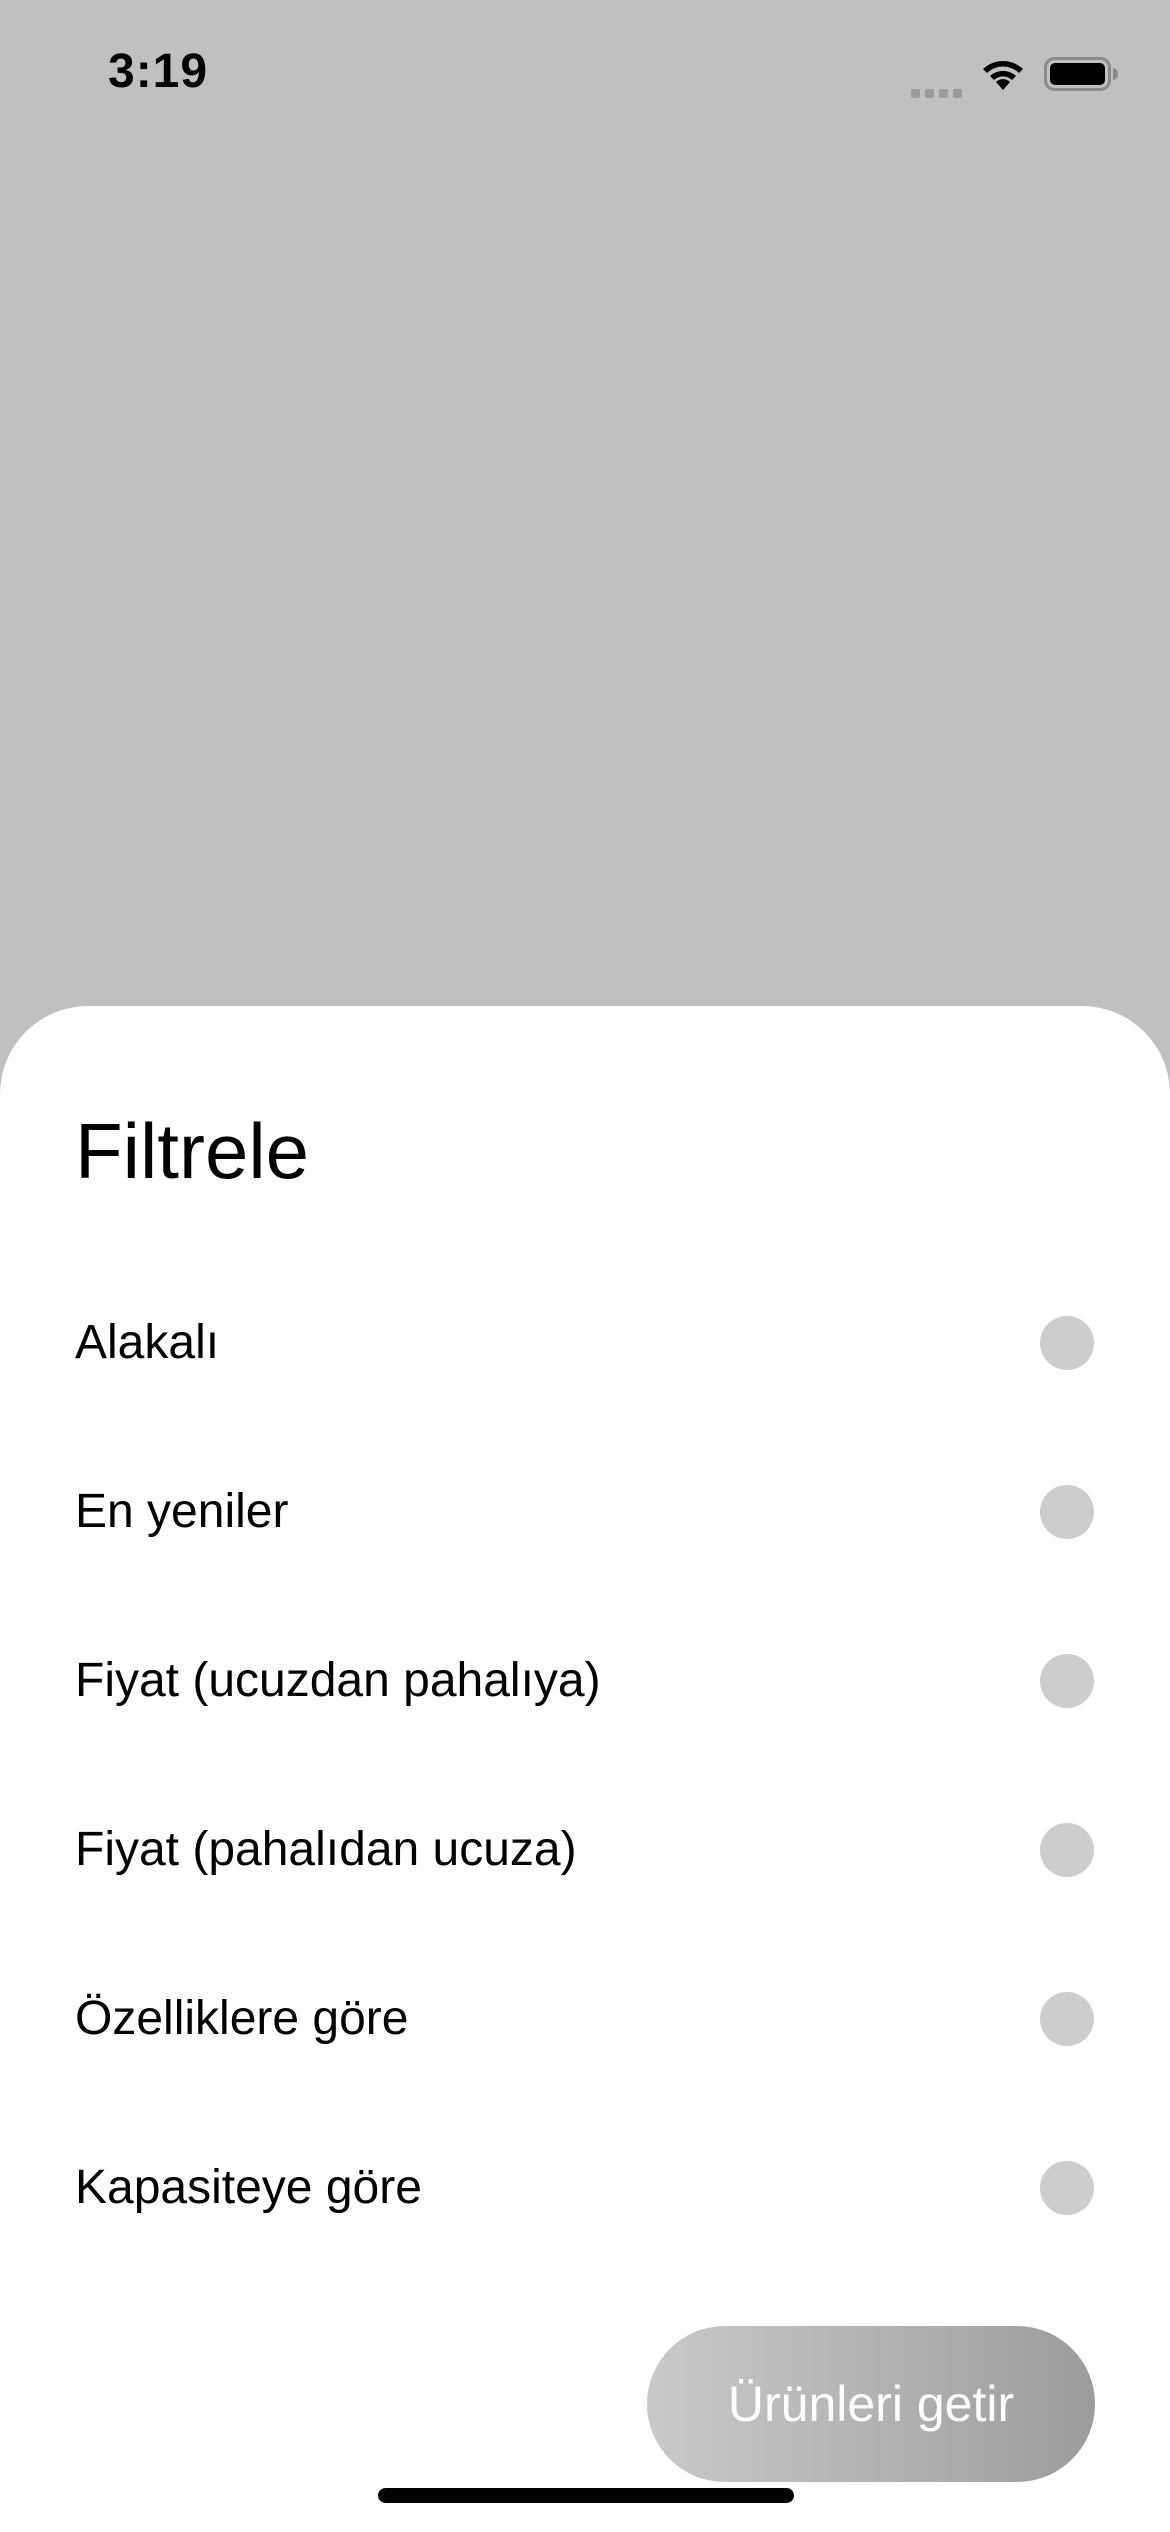  What do you see at coordinates (585, 1511) in the screenshot?
I see `filter-option-newest: En yeniler` at bounding box center [585, 1511].